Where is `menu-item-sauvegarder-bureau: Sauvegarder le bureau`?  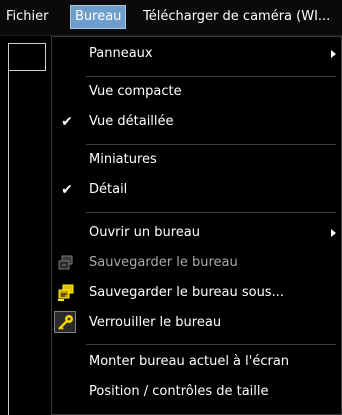
menu-item-sauvegarder-bureau: Sauvegarder le bureau is located at coordinates (196, 263).